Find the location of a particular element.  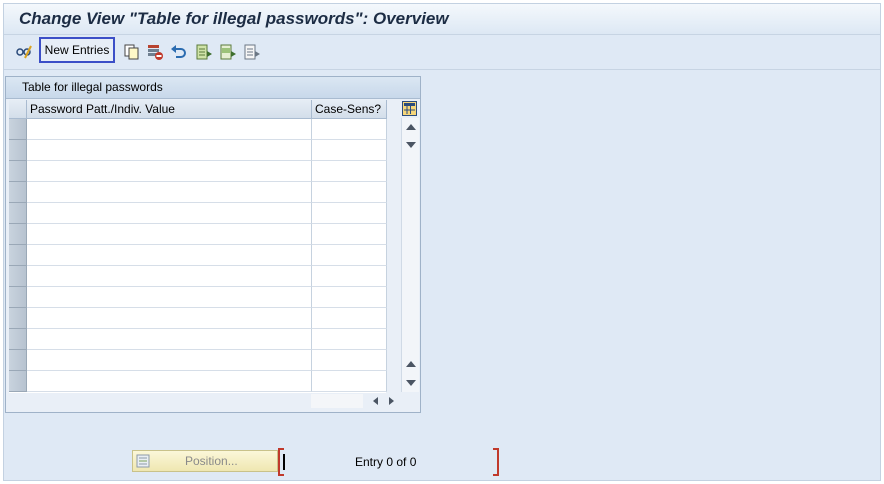

undo-icon is located at coordinates (179, 52).